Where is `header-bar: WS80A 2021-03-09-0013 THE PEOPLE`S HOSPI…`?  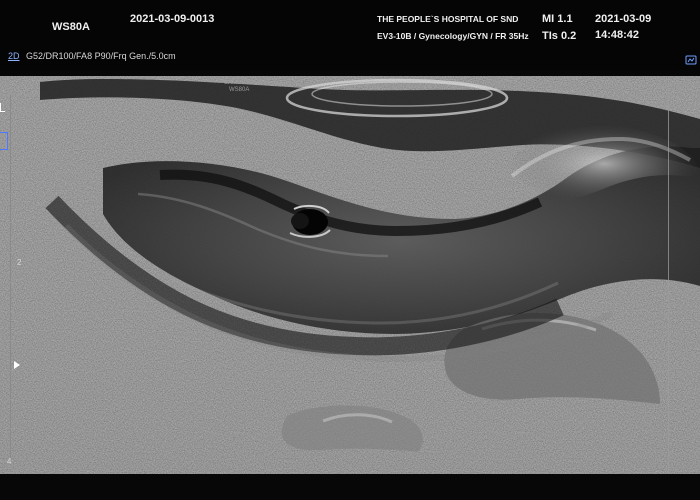 header-bar: WS80A 2021-03-09-0013 THE PEOPLE`S HOSPI… is located at coordinates (350, 35).